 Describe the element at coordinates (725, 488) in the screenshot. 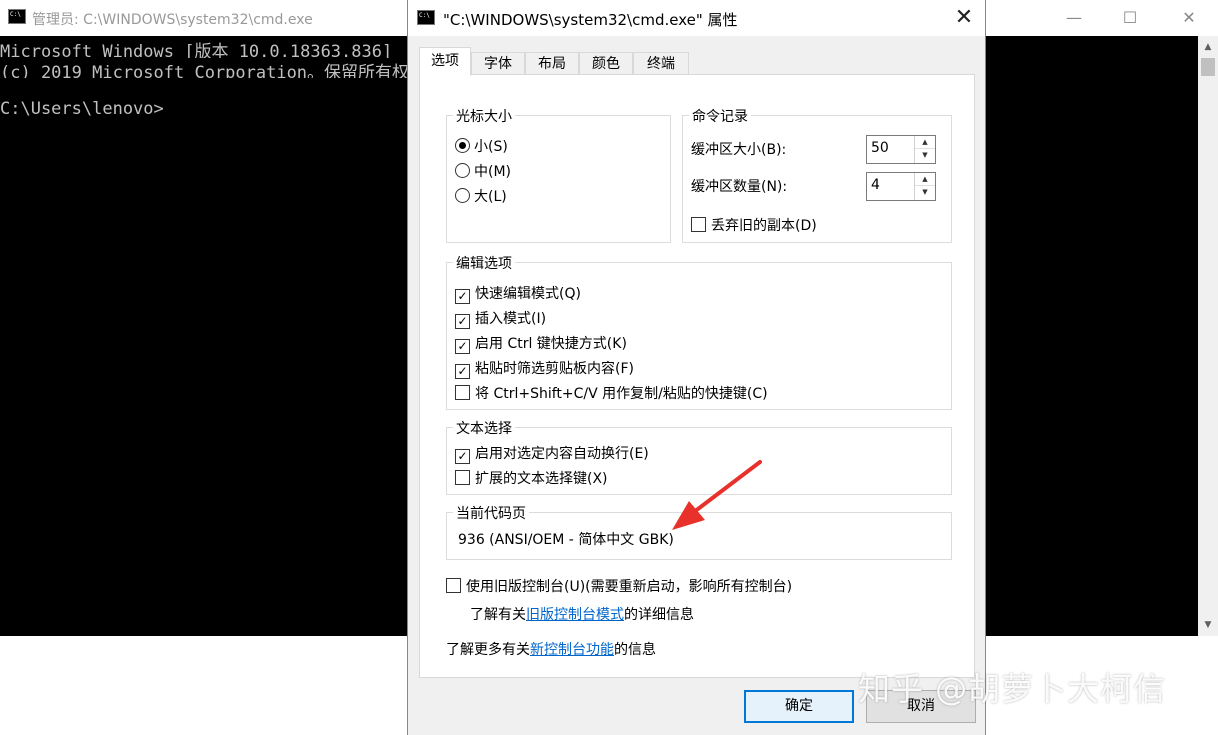

I see `arrow-shaft` at that location.